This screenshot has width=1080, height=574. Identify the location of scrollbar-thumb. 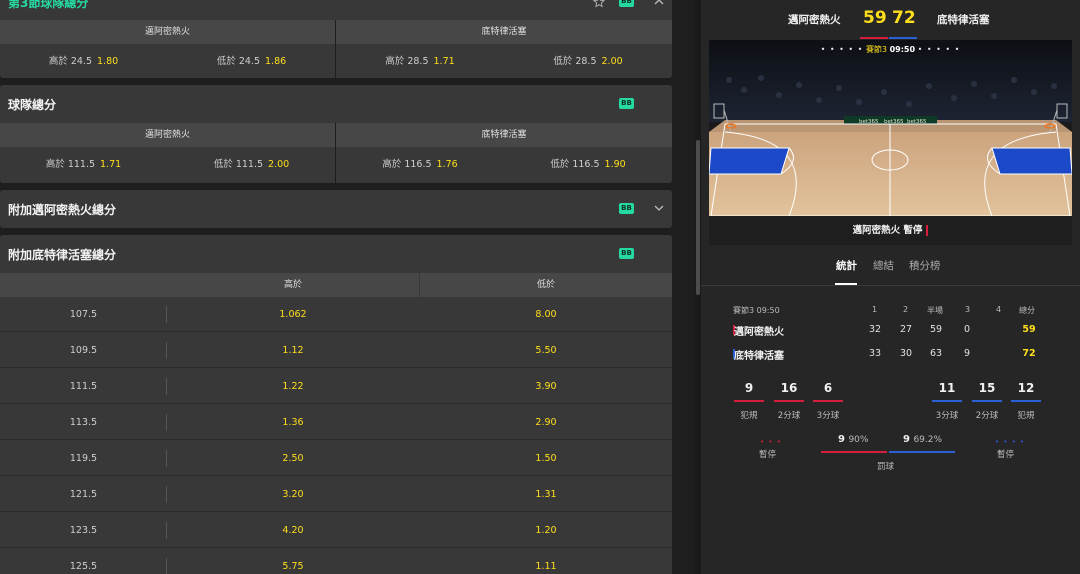
(698, 217).